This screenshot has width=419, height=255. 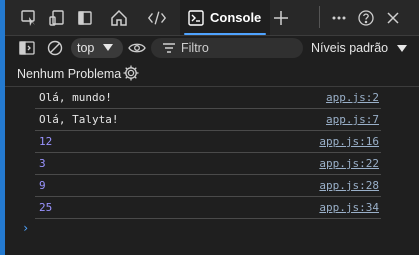 I want to click on console-settings-gear-icon, so click(x=131, y=73).